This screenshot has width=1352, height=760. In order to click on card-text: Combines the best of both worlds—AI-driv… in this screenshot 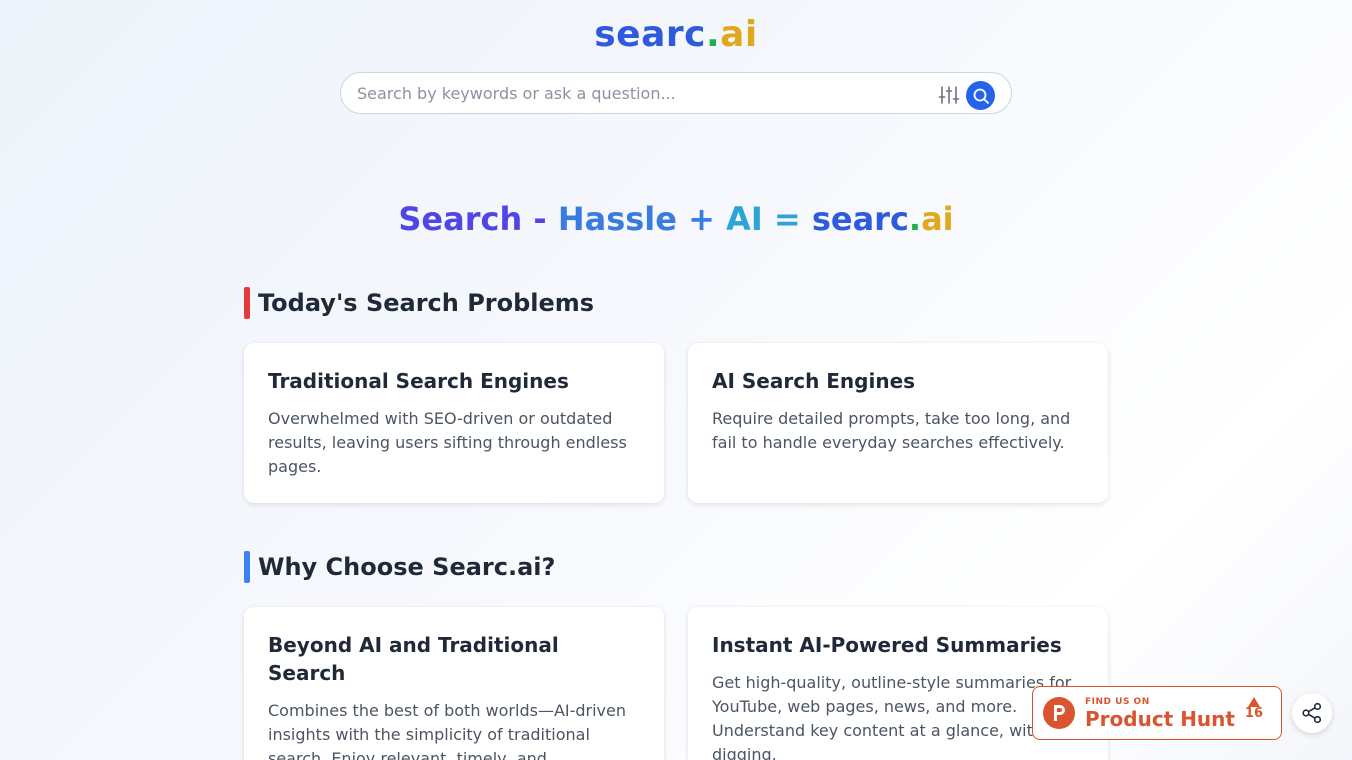, I will do `click(447, 730)`.